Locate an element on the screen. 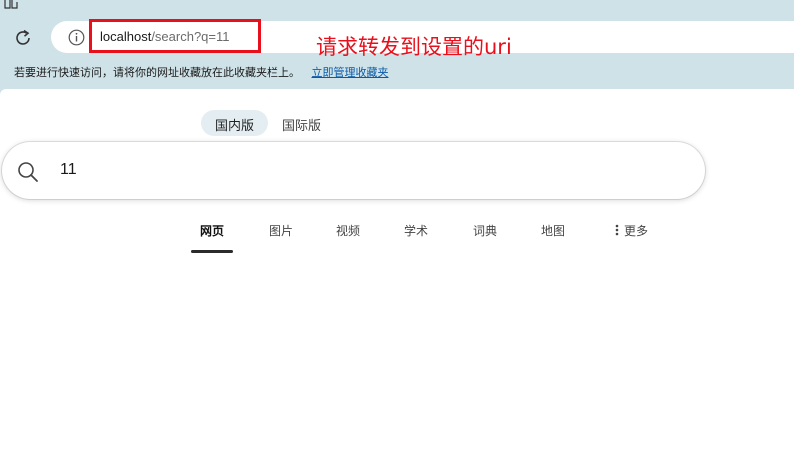 This screenshot has width=794, height=458. tab-more-label: 更多 is located at coordinates (636, 231).